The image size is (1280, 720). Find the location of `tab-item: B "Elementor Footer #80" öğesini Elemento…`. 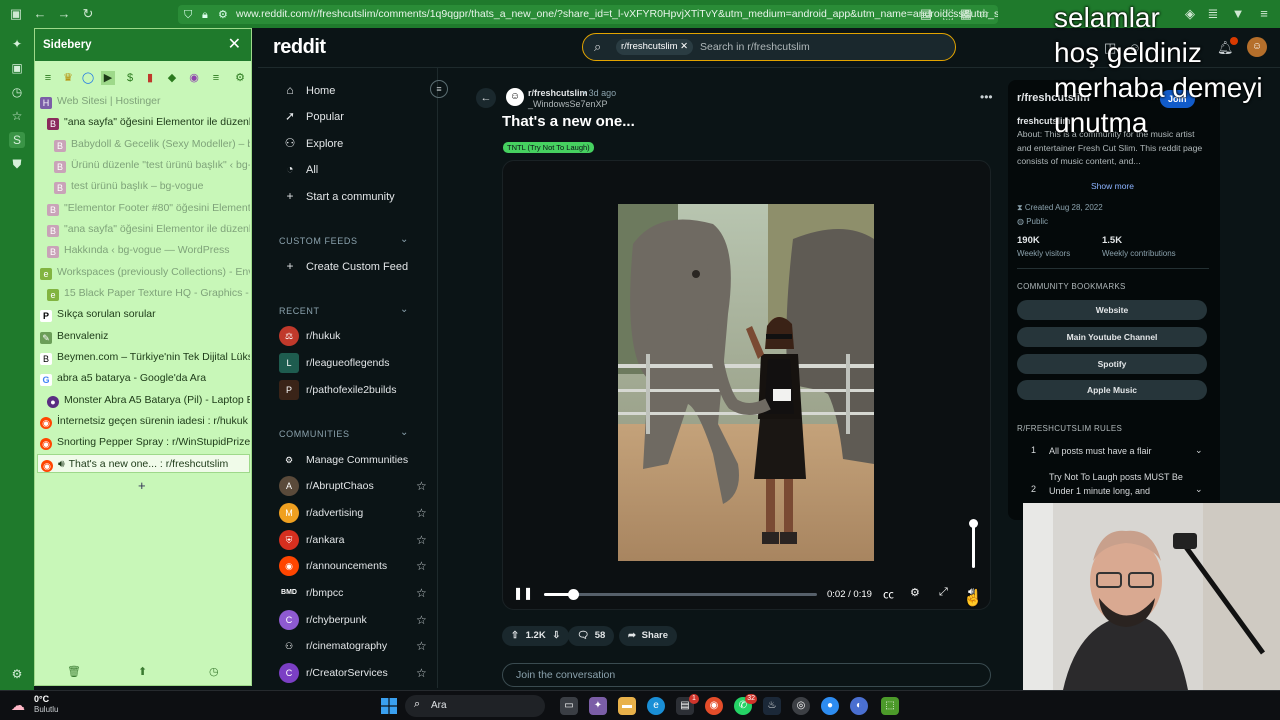

tab-item: B "Elementor Footer #80" öğesini Elemento… is located at coordinates (148, 208).